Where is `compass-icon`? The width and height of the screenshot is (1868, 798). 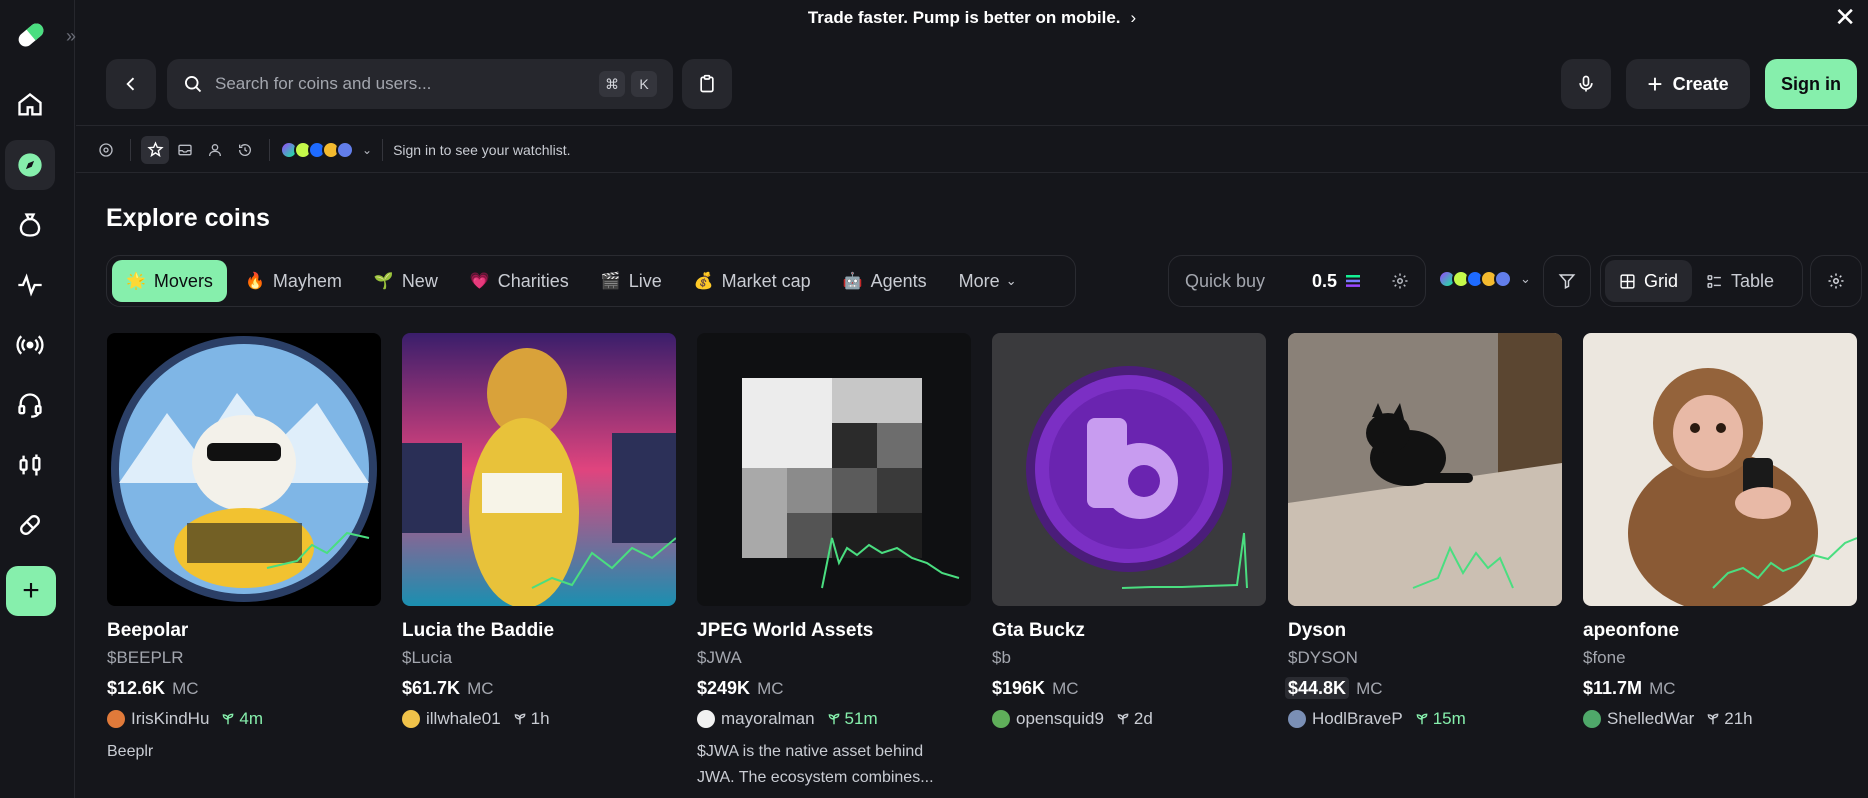 compass-icon is located at coordinates (30, 165).